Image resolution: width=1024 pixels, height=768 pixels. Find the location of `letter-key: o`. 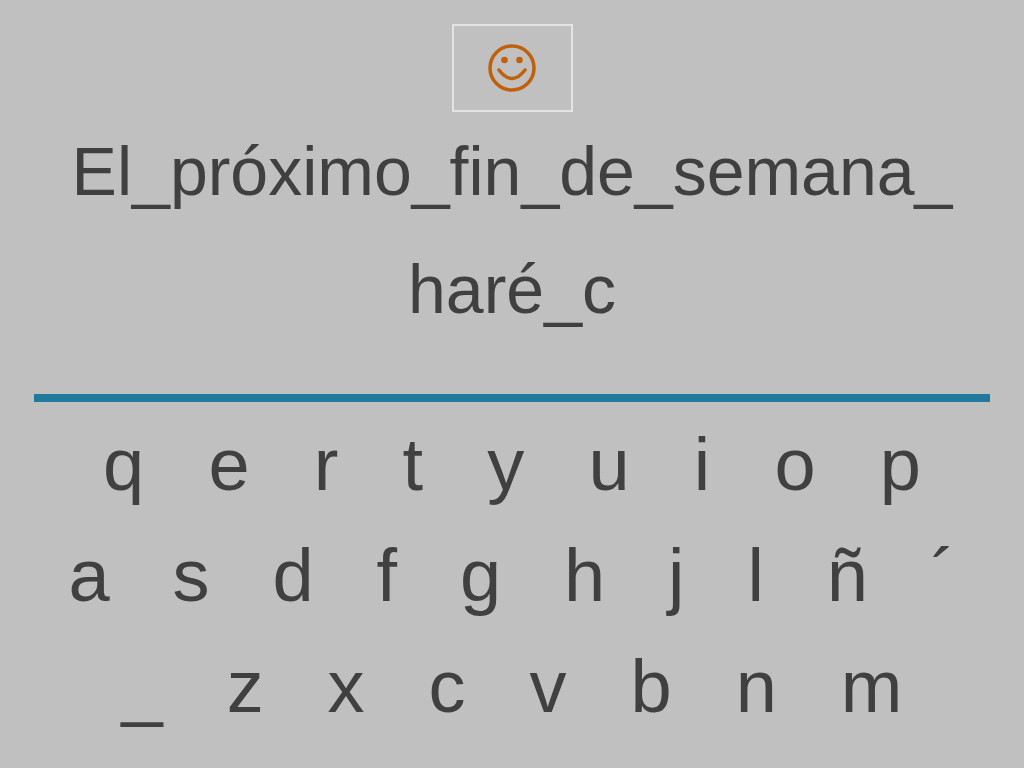

letter-key: o is located at coordinates (795, 464).